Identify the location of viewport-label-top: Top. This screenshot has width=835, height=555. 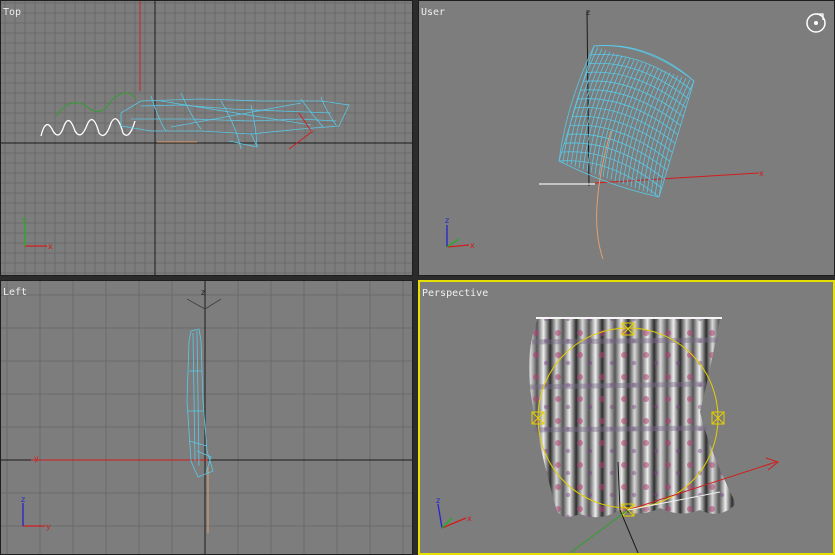
(12, 12).